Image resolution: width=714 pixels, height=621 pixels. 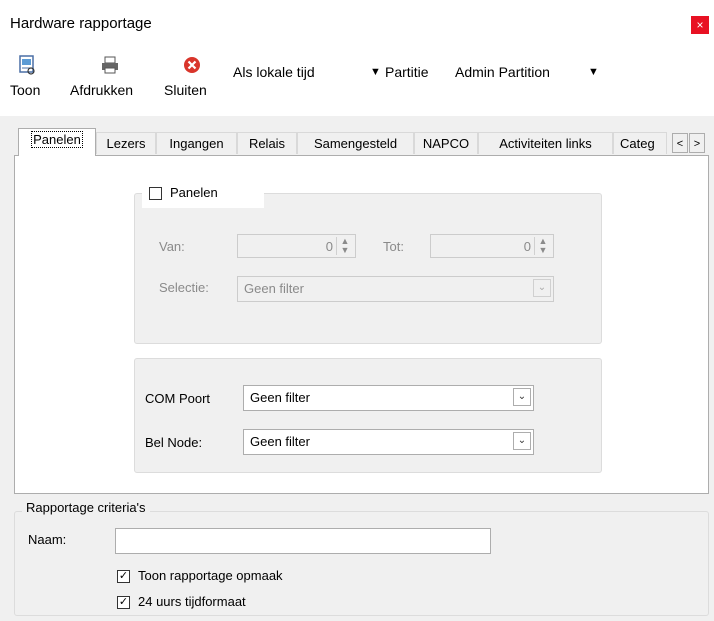 I want to click on to-value: 0, so click(x=527, y=246).